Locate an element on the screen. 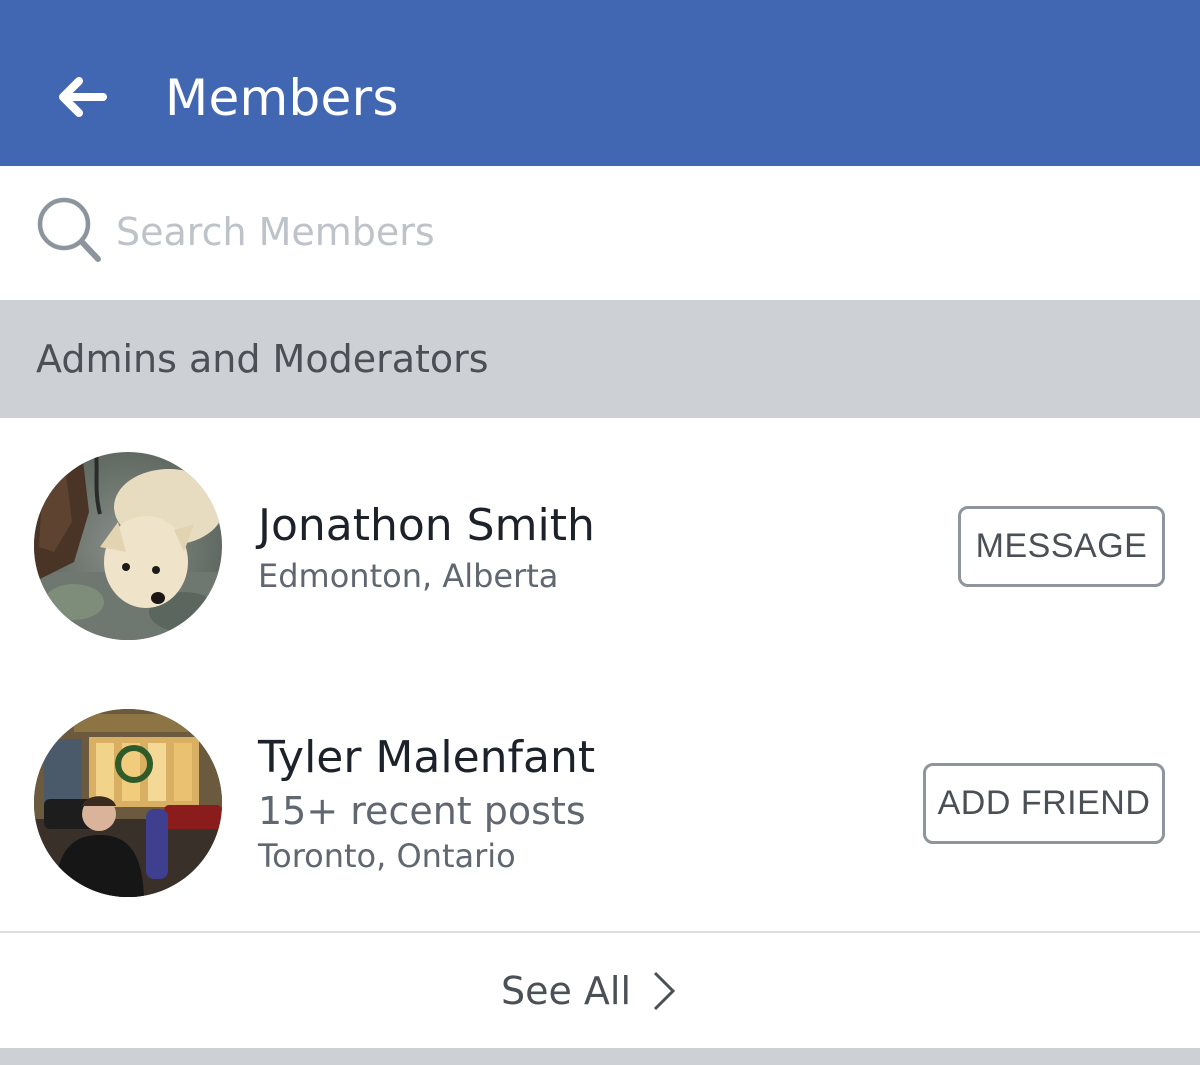 Image resolution: width=1200 pixels, height=1065 pixels. member-location: Toronto, Ontario is located at coordinates (387, 856).